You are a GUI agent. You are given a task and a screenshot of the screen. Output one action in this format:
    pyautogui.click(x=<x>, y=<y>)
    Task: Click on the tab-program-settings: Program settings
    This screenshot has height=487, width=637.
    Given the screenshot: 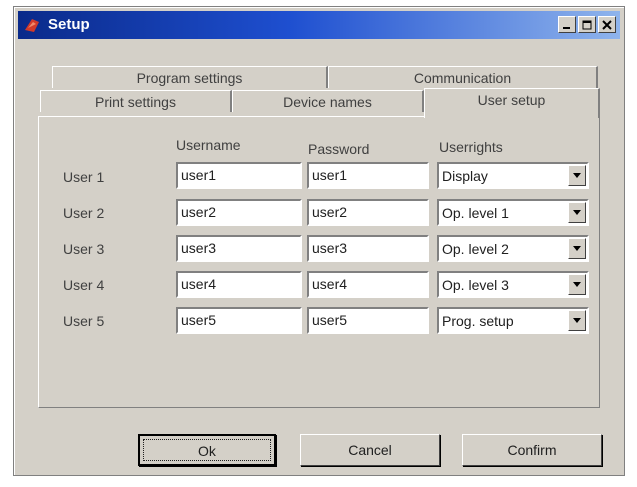 What is the action you would take?
    pyautogui.click(x=190, y=77)
    